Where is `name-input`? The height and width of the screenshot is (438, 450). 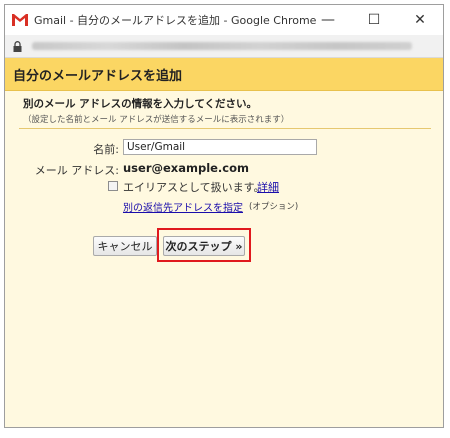 name-input is located at coordinates (220, 147).